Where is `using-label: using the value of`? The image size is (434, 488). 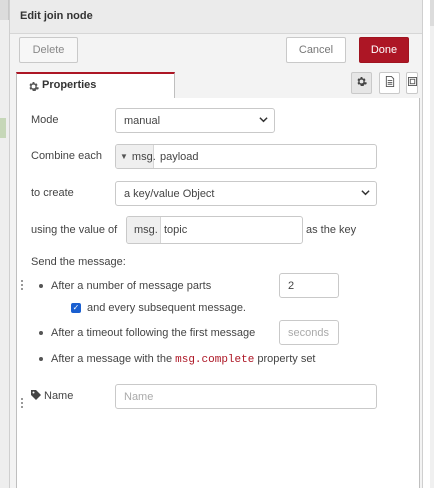
using-label: using the value of is located at coordinates (74, 230).